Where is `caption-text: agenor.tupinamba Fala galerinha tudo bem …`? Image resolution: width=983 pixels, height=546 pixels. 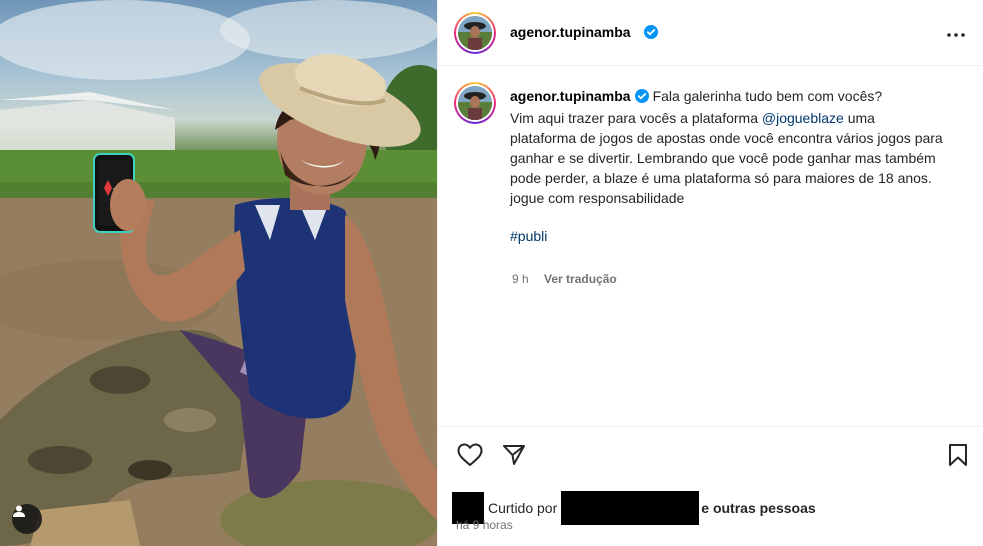
caption-text: agenor.tupinamba Fala galerinha tudo bem … is located at coordinates (739, 166).